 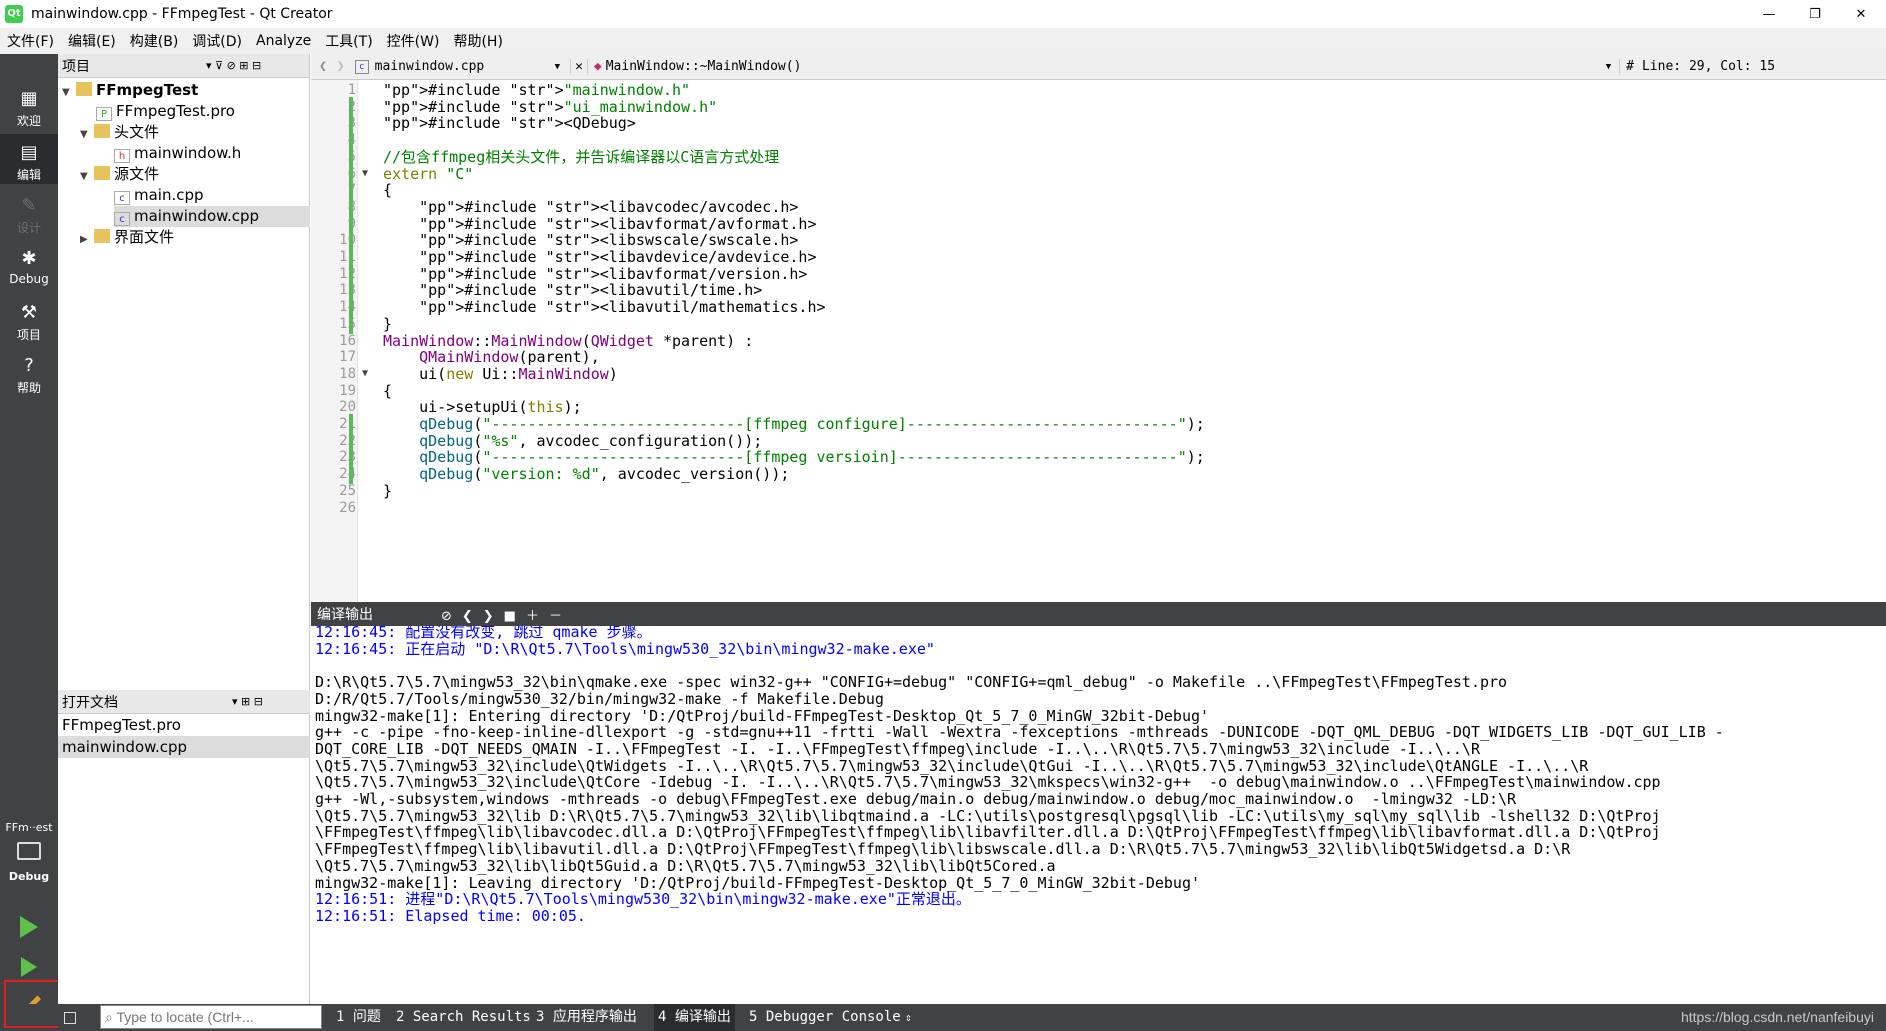 What do you see at coordinates (127, 237) in the screenshot?
I see `tree-item-forms: ▶ 界面文件` at bounding box center [127, 237].